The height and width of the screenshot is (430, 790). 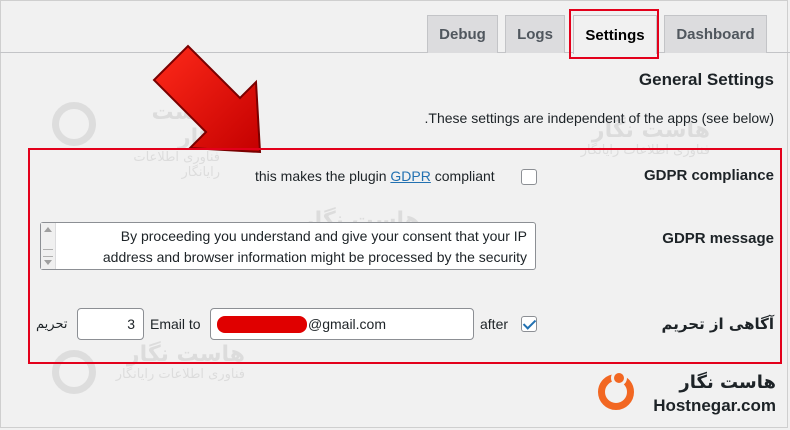 What do you see at coordinates (48, 253) in the screenshot?
I see `scroll-grip-icon` at bounding box center [48, 253].